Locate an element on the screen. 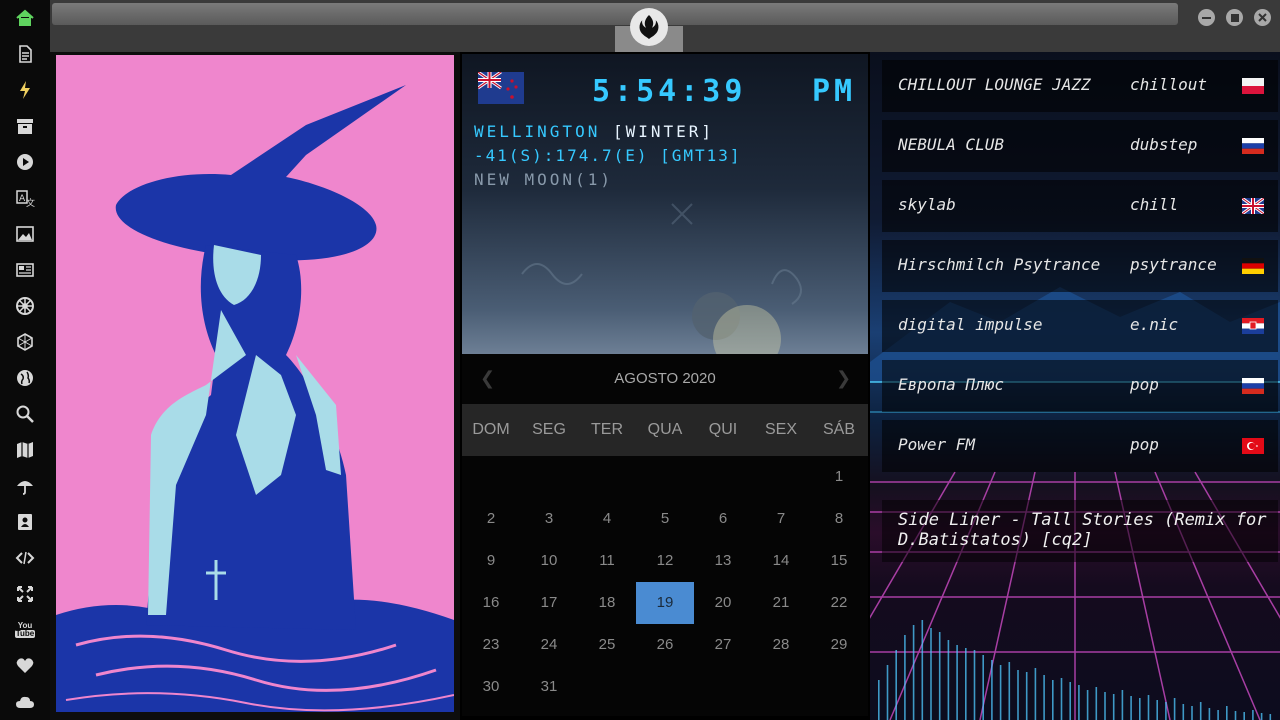  calendar-day: 24 is located at coordinates (549, 645).